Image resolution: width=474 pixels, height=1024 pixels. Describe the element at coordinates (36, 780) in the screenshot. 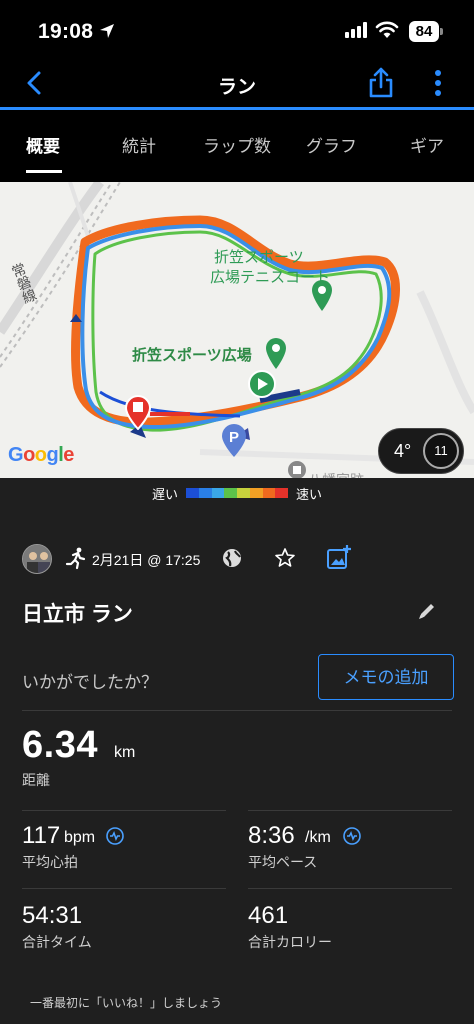

I see `distance-label: 距離` at that location.